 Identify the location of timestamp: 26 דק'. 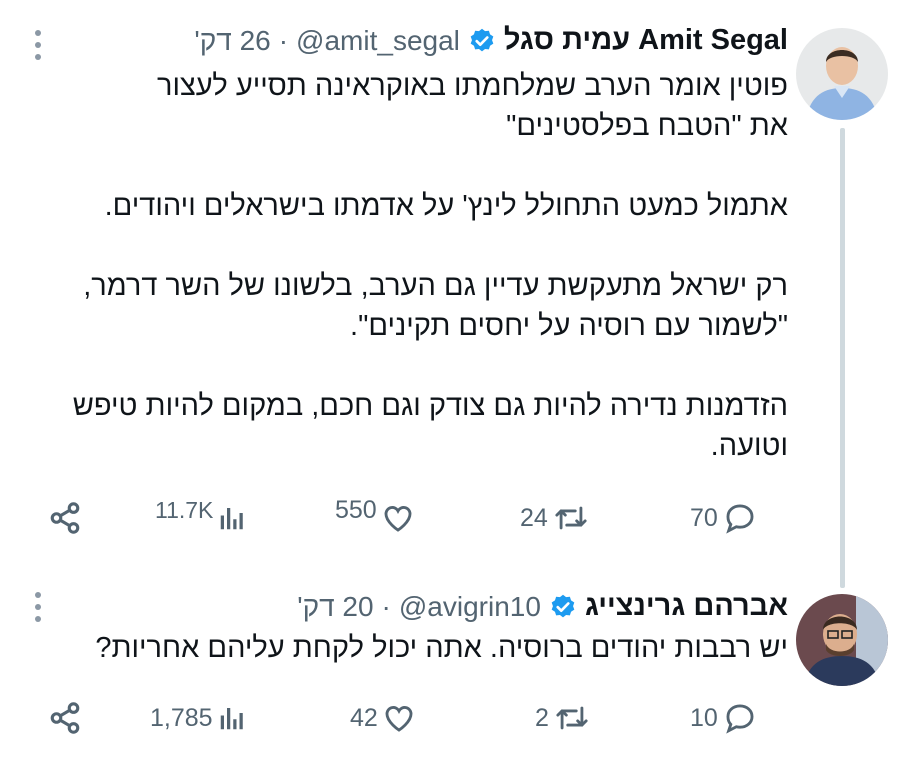
(232, 41).